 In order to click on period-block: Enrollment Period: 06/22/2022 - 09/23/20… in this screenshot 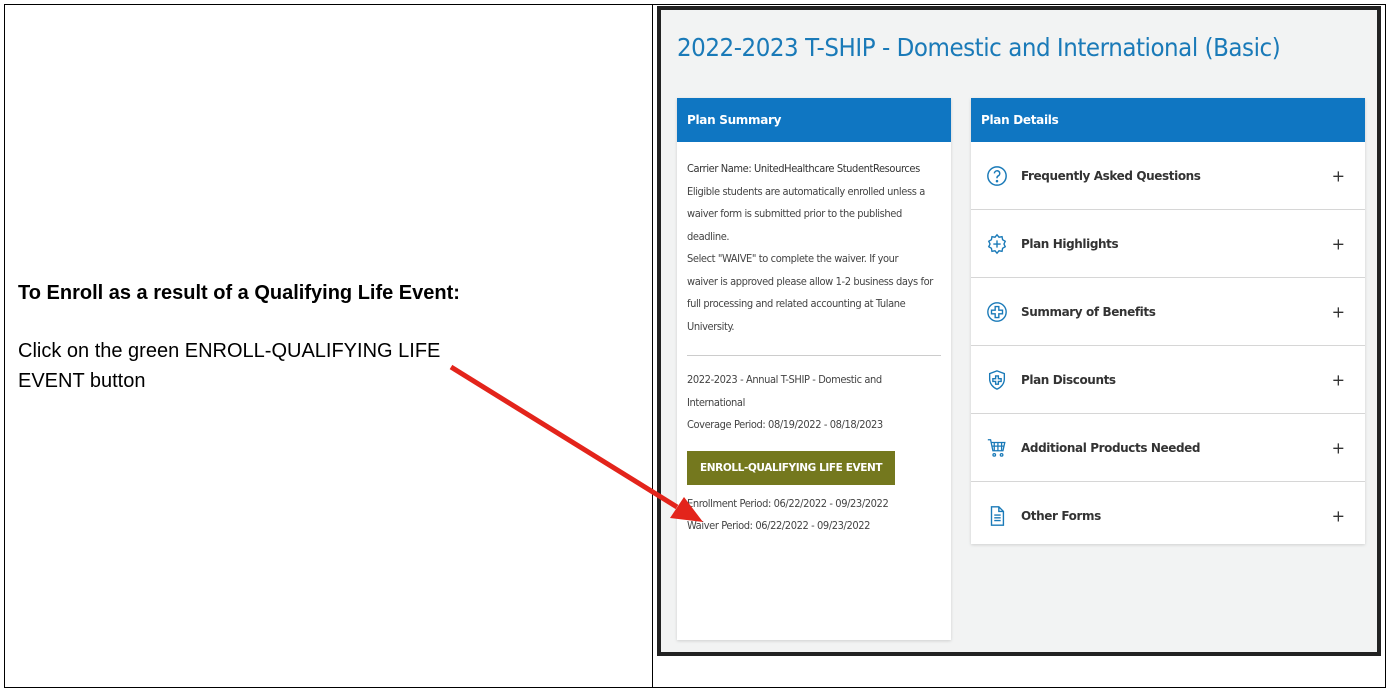, I will do `click(814, 515)`.